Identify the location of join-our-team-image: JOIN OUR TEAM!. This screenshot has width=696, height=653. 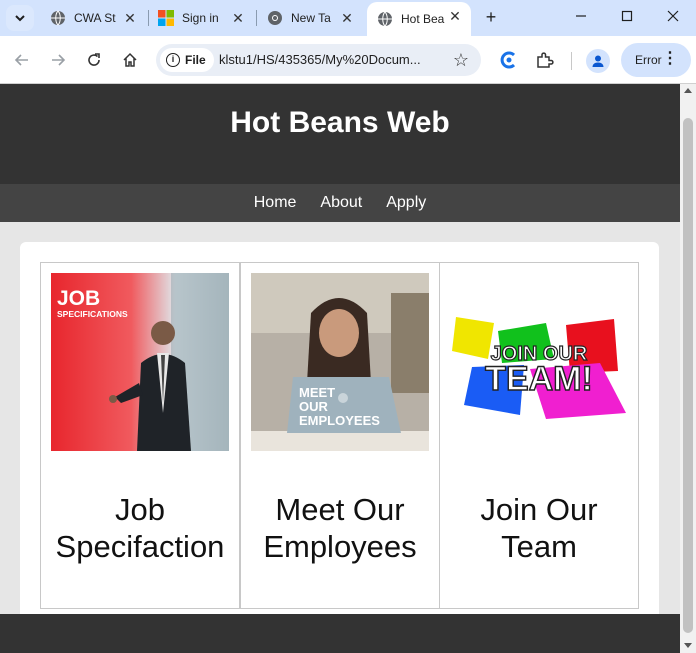
(539, 362).